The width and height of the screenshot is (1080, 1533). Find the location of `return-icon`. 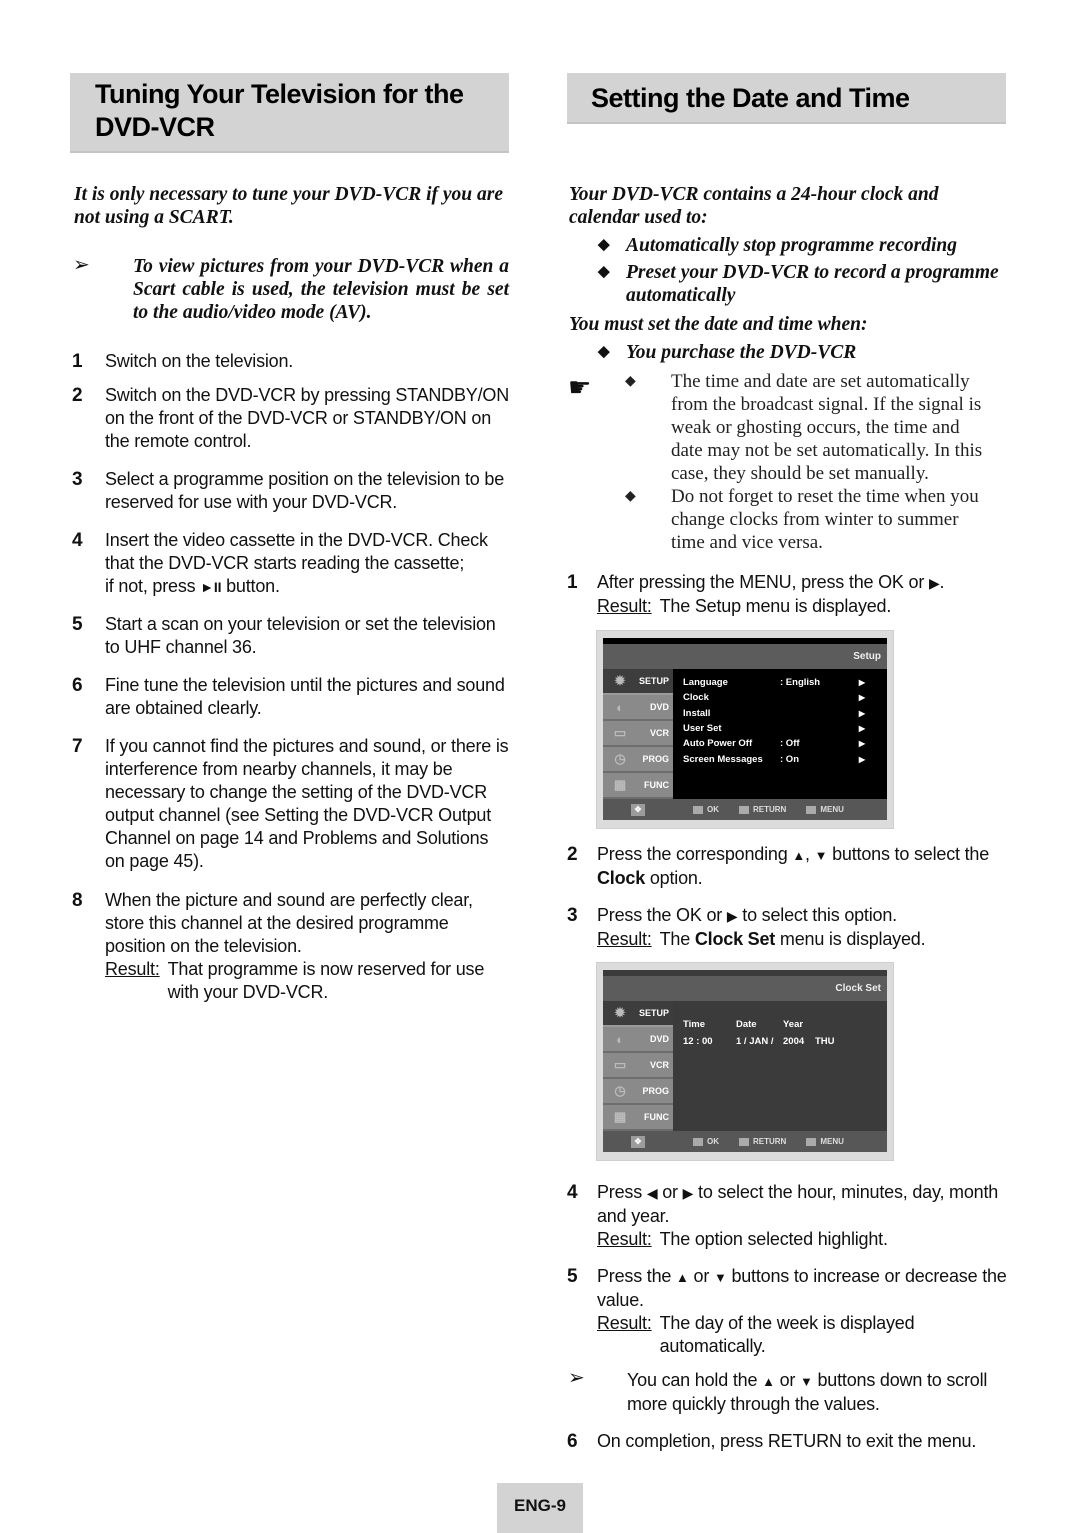

return-icon is located at coordinates (744, 809).